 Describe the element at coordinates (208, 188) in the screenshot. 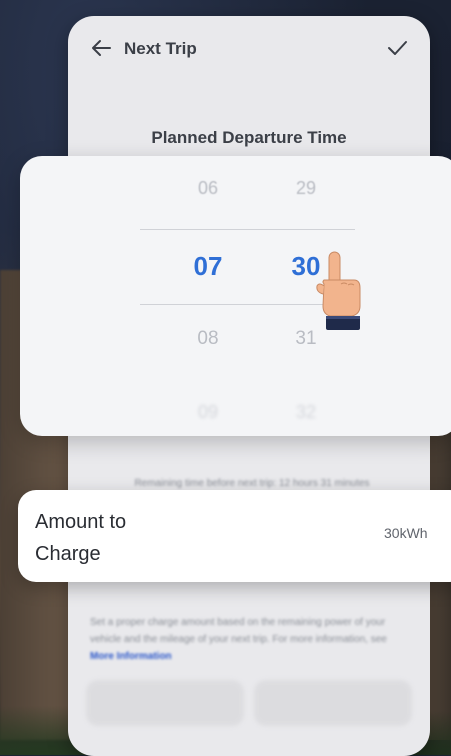

I see `hour-option: 06` at that location.